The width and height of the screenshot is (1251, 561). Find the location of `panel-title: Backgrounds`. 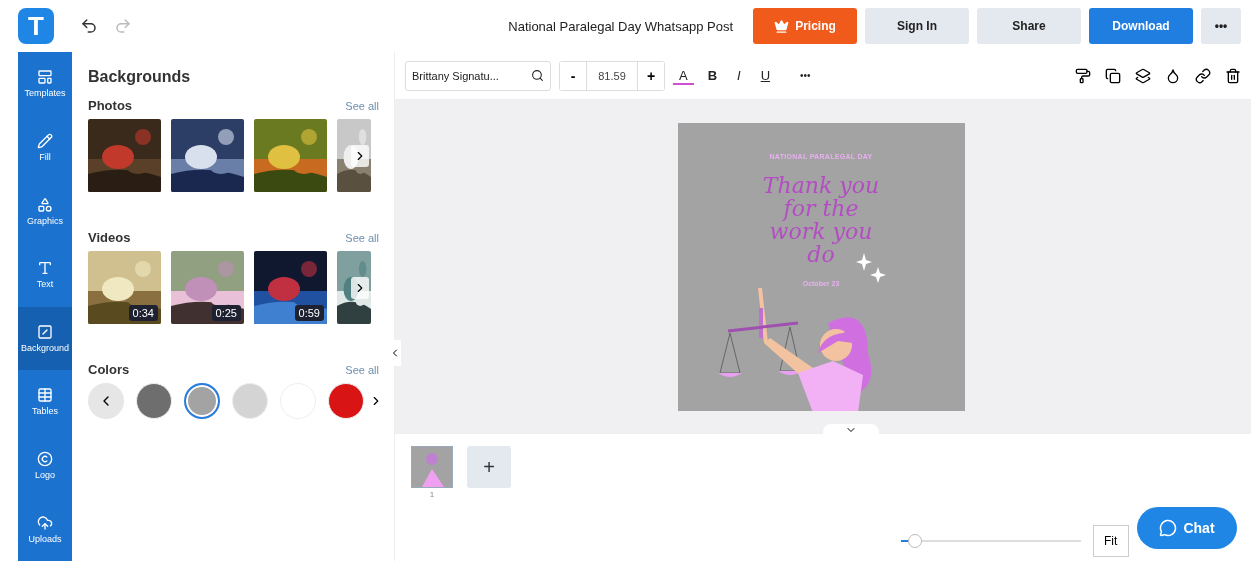

panel-title: Backgrounds is located at coordinates (140, 77).